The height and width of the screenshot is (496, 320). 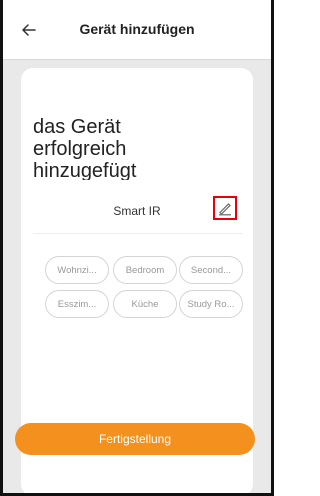 What do you see at coordinates (145, 304) in the screenshot?
I see `room-chip-kueche: Küche` at bounding box center [145, 304].